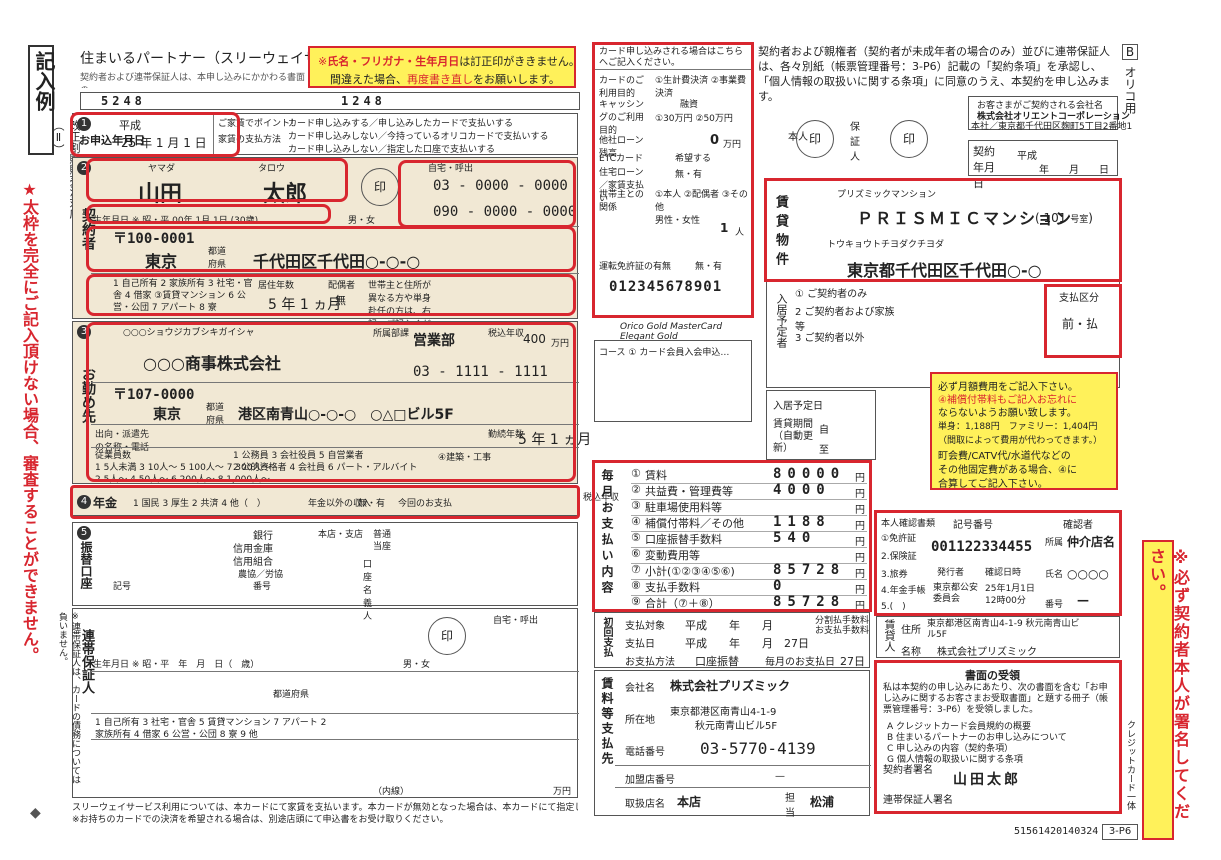  What do you see at coordinates (418, 135) in the screenshot?
I see `pay-option-2: カード申し込みしない／今持っているオリコカードで支払いする` at bounding box center [418, 135].